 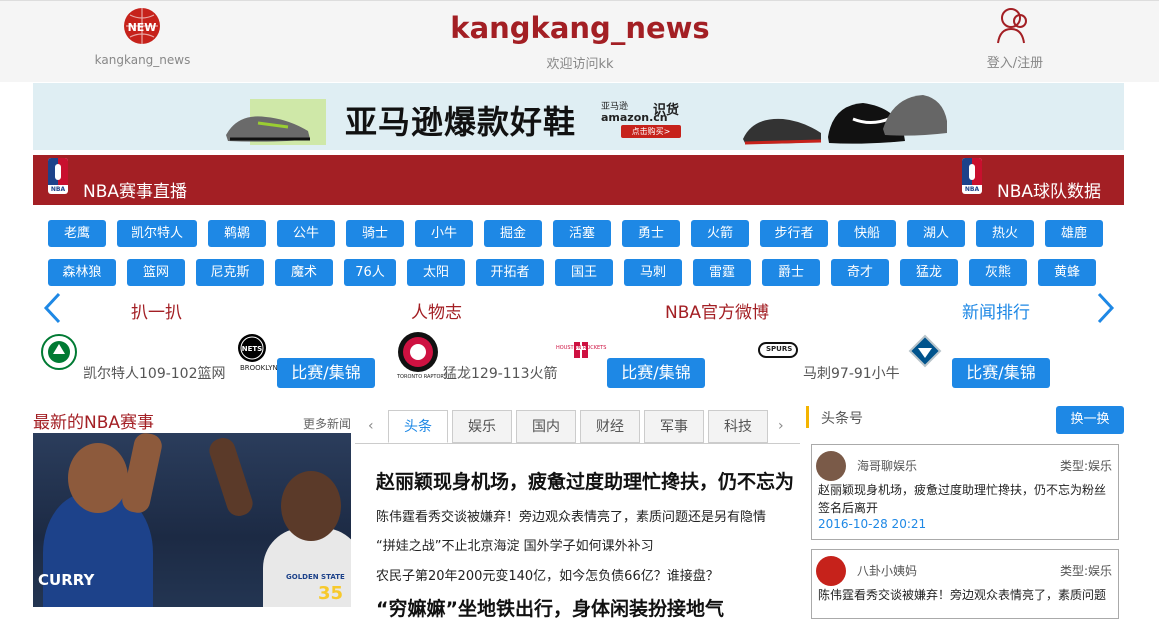 I want to click on team-button: 小牛, so click(x=444, y=233).